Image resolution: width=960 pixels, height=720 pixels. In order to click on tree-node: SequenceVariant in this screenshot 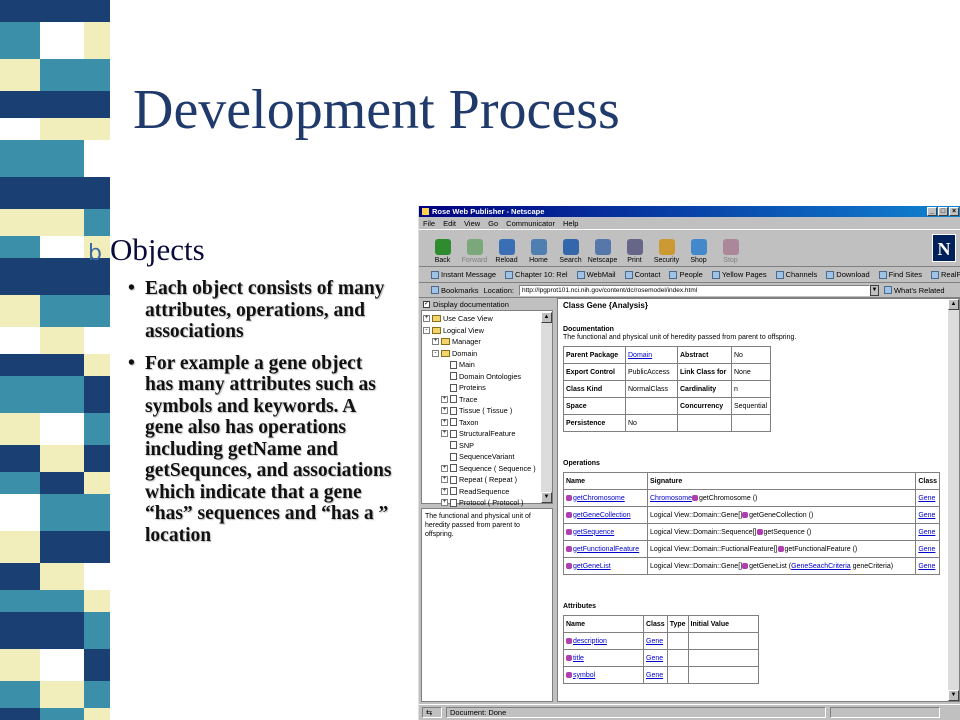, I will do `click(477, 456)`.